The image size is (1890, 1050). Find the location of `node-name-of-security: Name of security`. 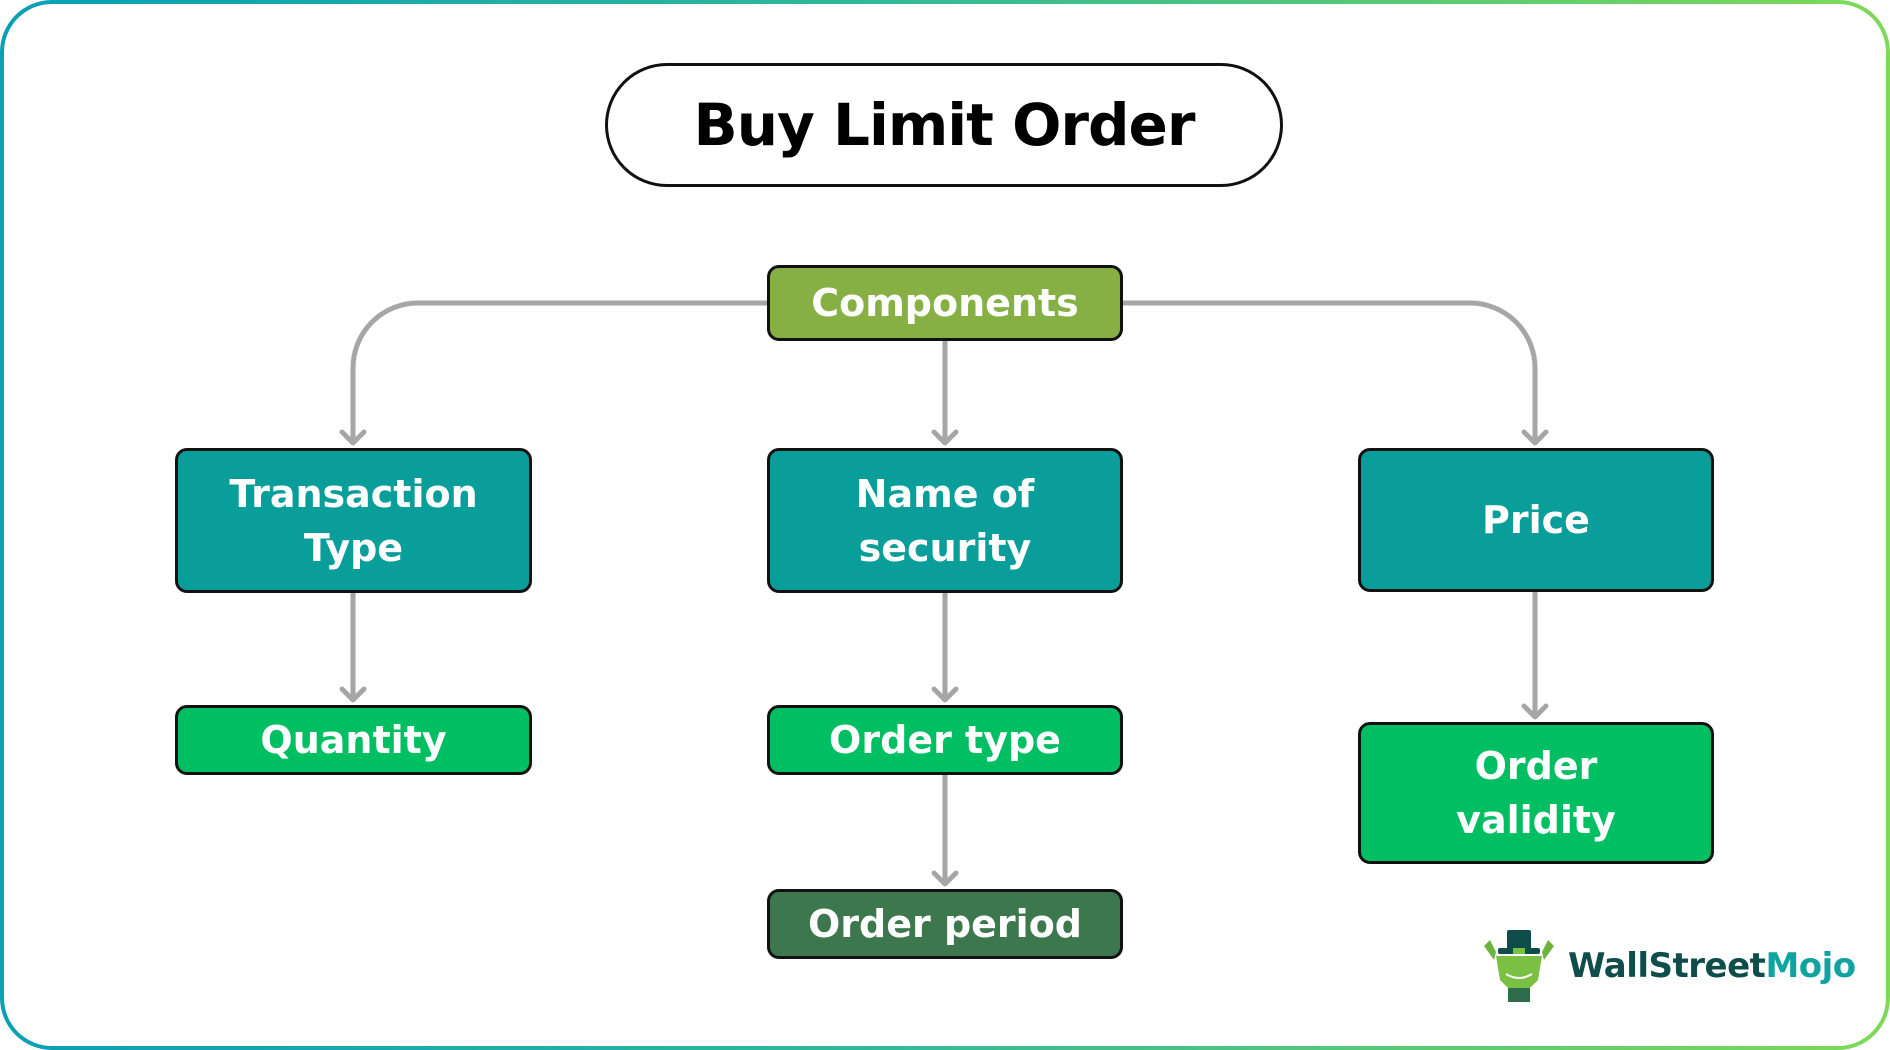

node-name-of-security: Name of security is located at coordinates (945, 520).